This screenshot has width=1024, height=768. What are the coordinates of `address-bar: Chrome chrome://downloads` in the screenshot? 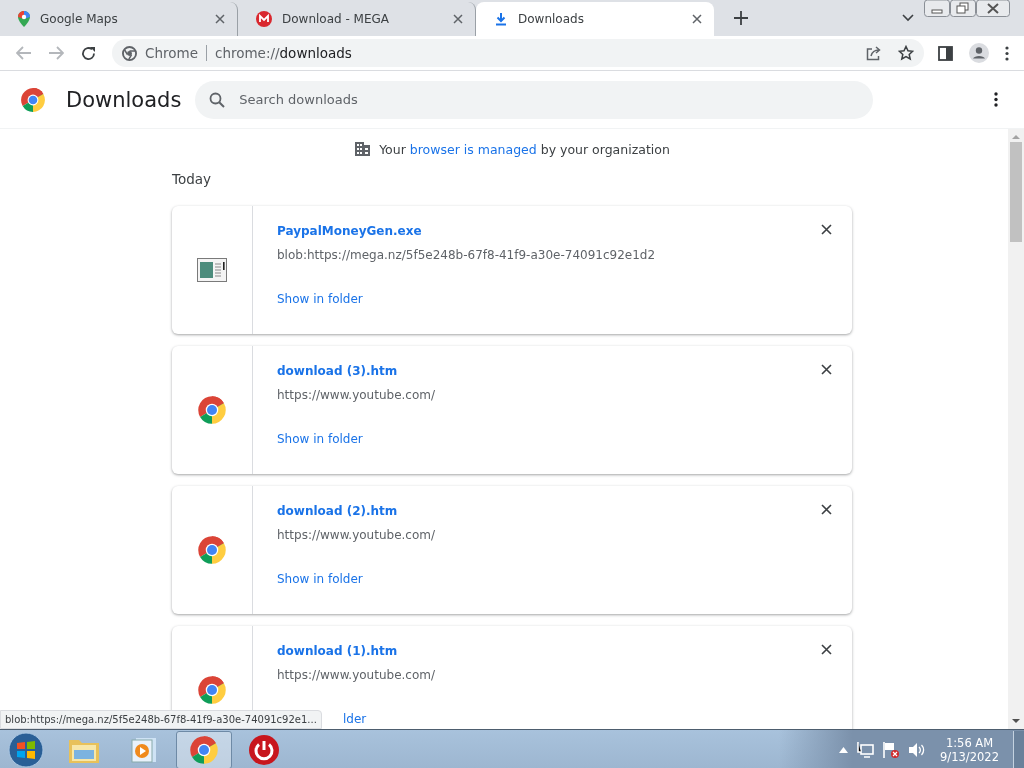 It's located at (518, 53).